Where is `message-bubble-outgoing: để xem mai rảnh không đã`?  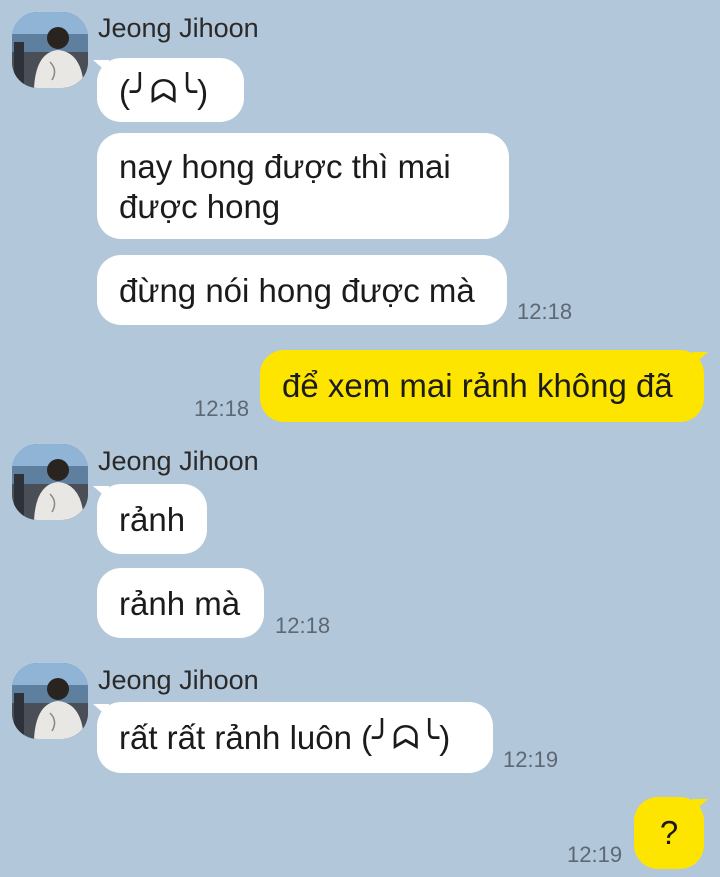
message-bubble-outgoing: để xem mai rảnh không đã is located at coordinates (482, 386).